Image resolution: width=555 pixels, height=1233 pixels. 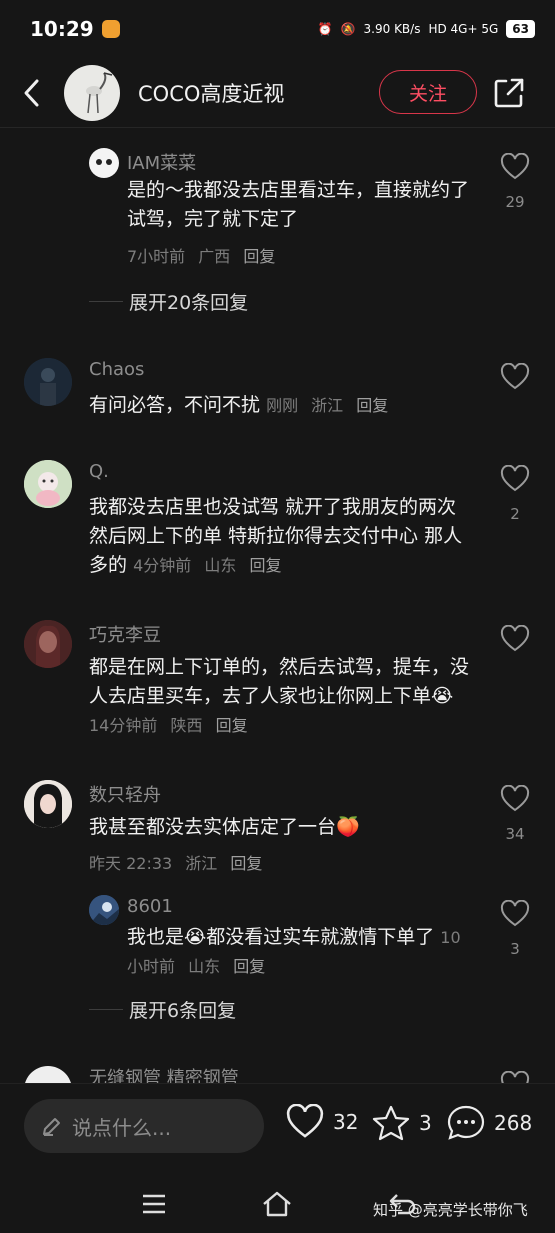 What do you see at coordinates (164, 1073) in the screenshot?
I see `comment-author: 无缝钢管 精密钢管` at bounding box center [164, 1073].